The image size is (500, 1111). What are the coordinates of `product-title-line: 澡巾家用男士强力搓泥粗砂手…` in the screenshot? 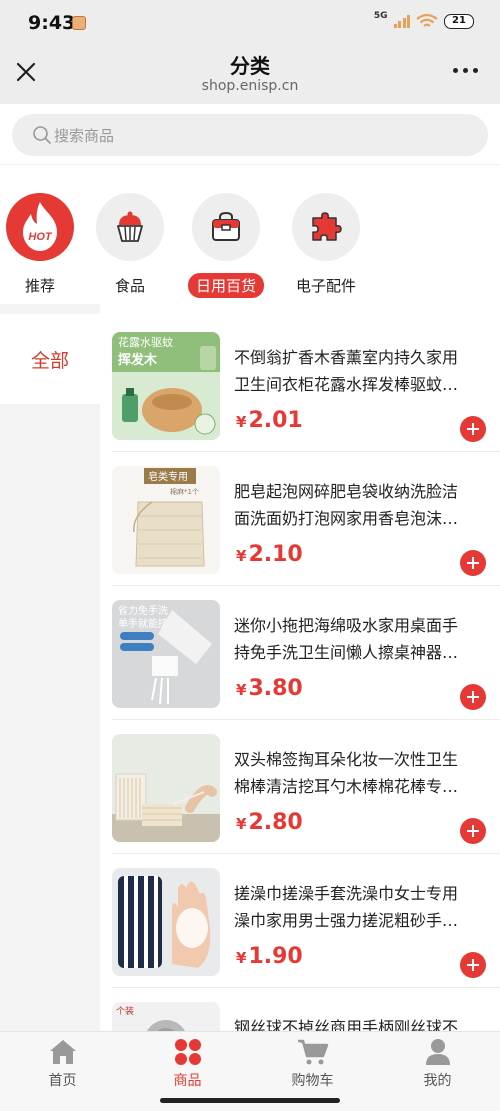 It's located at (346, 920).